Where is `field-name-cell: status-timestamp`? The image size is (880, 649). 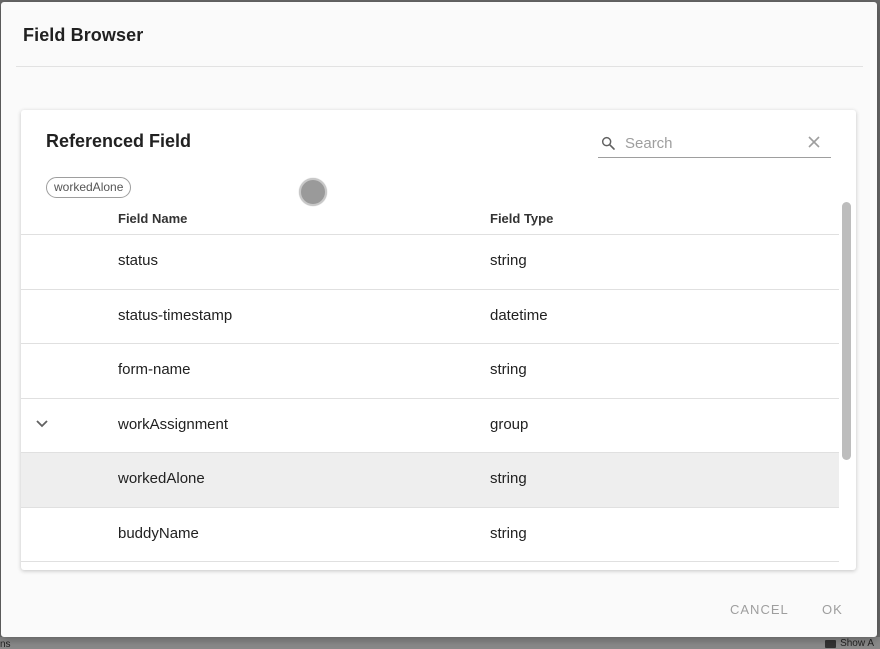 field-name-cell: status-timestamp is located at coordinates (175, 315).